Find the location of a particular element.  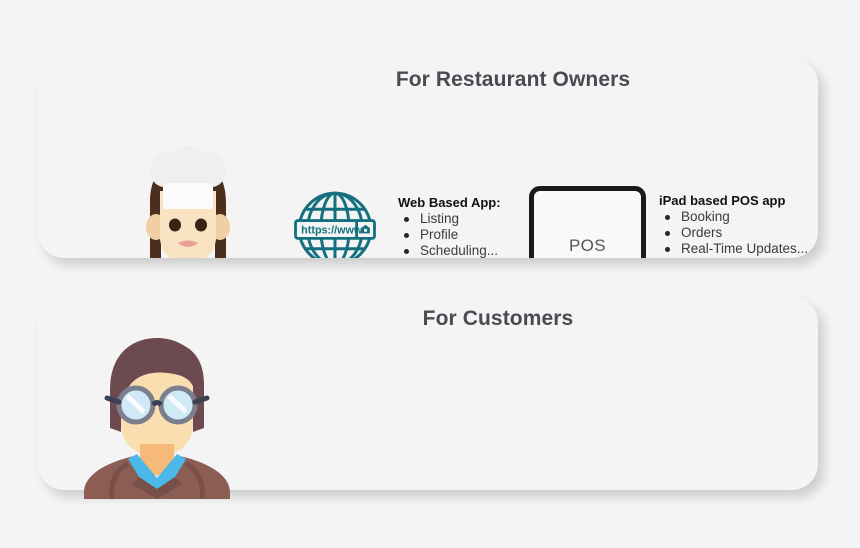

list-item: Listing is located at coordinates (449, 219).